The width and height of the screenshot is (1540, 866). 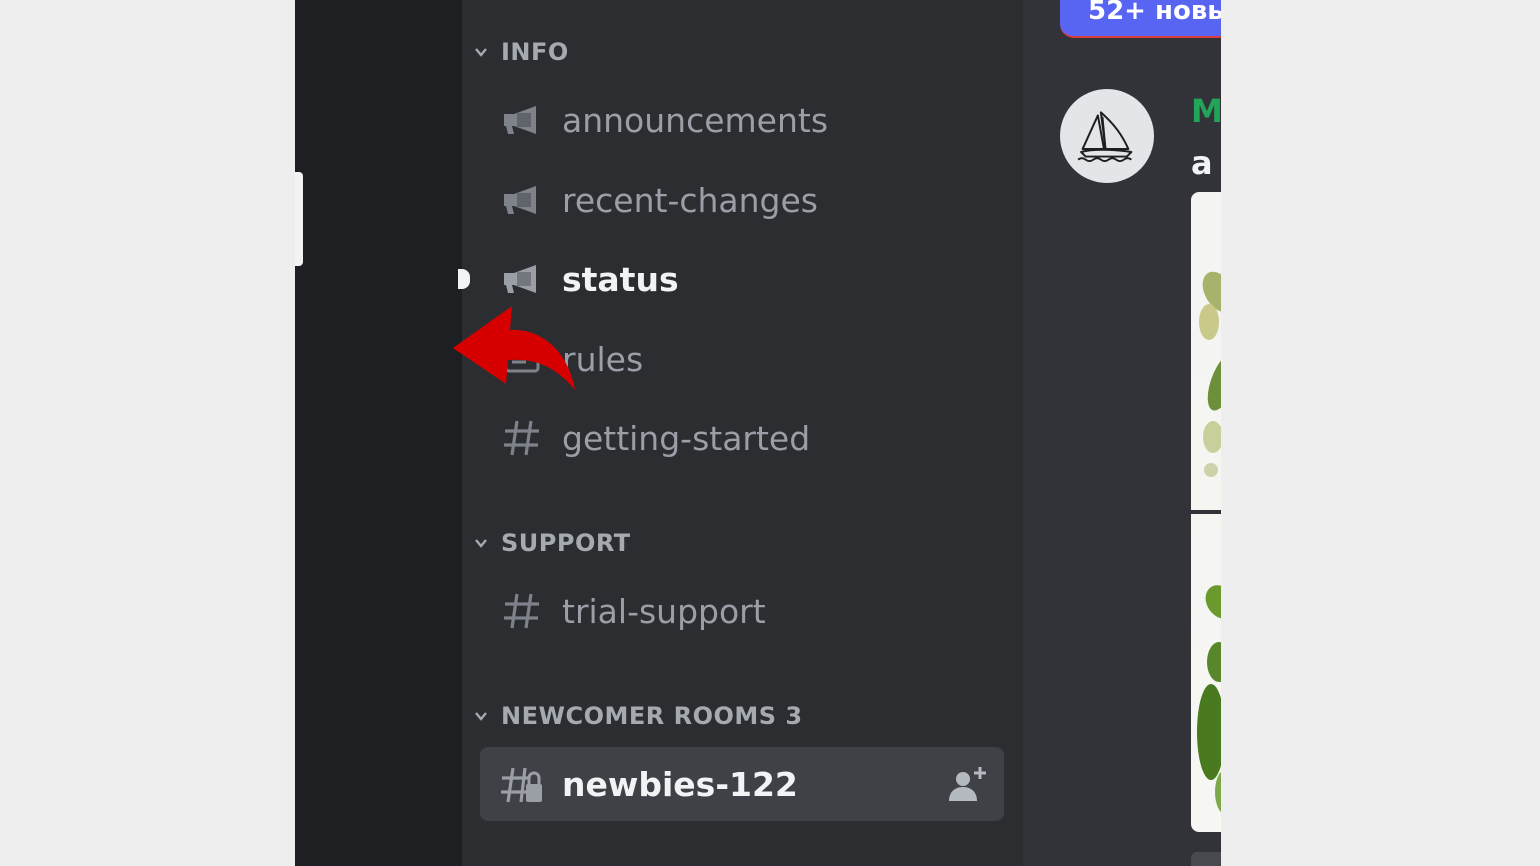 I want to click on category-info: INFO, so click(x=520, y=52).